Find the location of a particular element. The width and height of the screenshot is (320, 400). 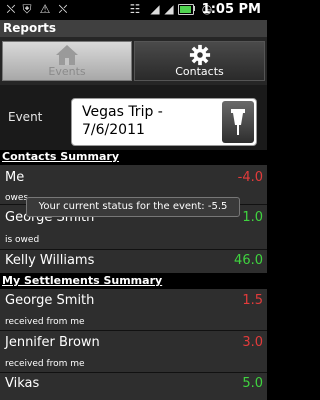

contact-amount: 46.0 is located at coordinates (248, 260).